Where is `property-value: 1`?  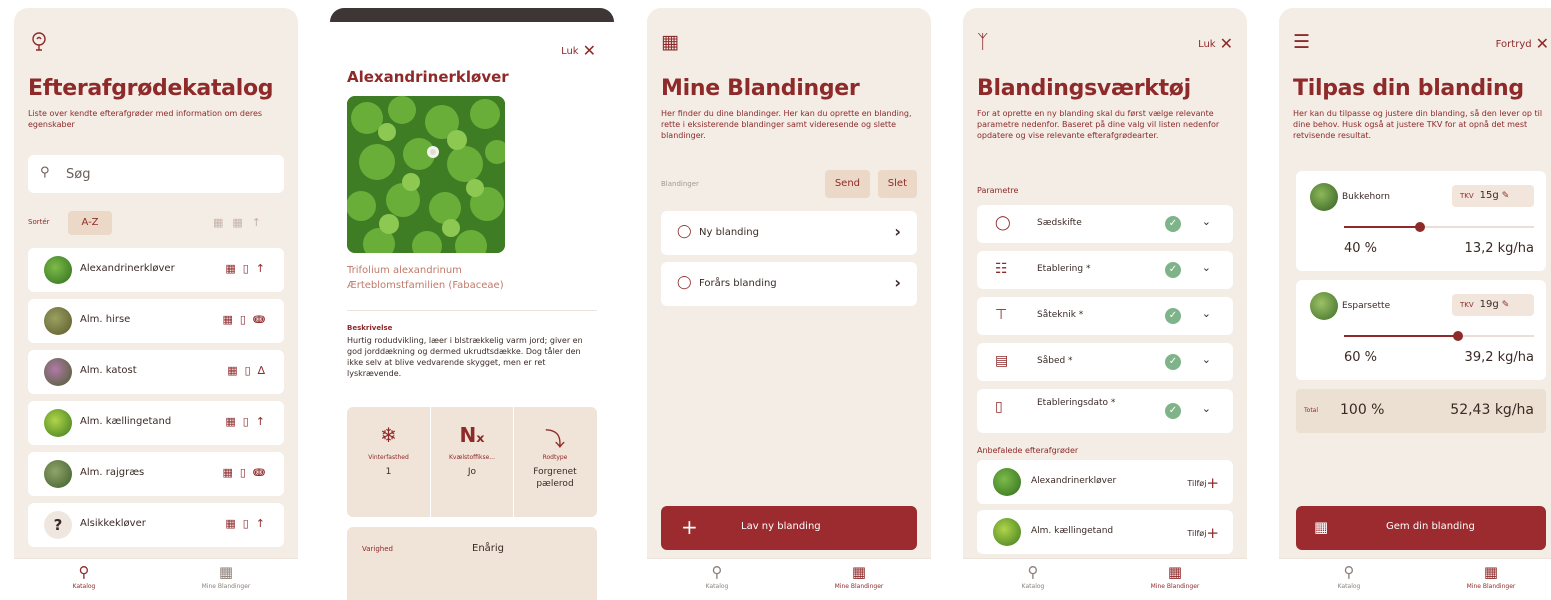 property-value: 1 is located at coordinates (388, 472).